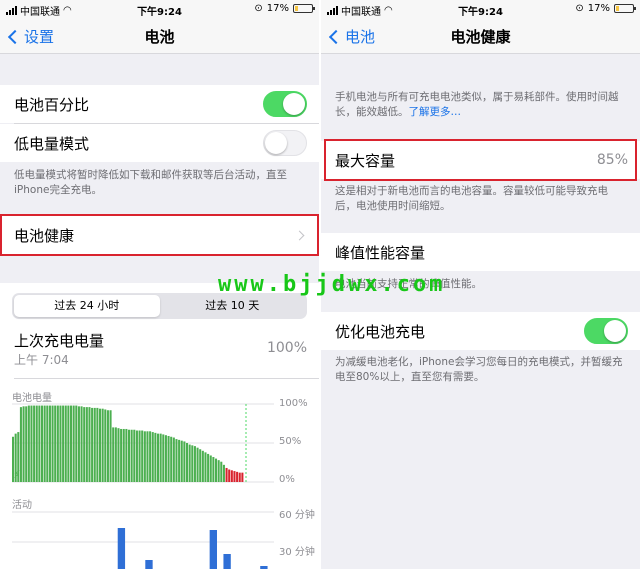 This screenshot has height=569, width=640. Describe the element at coordinates (285, 104) in the screenshot. I see `battery-percentage-toggle` at that location.